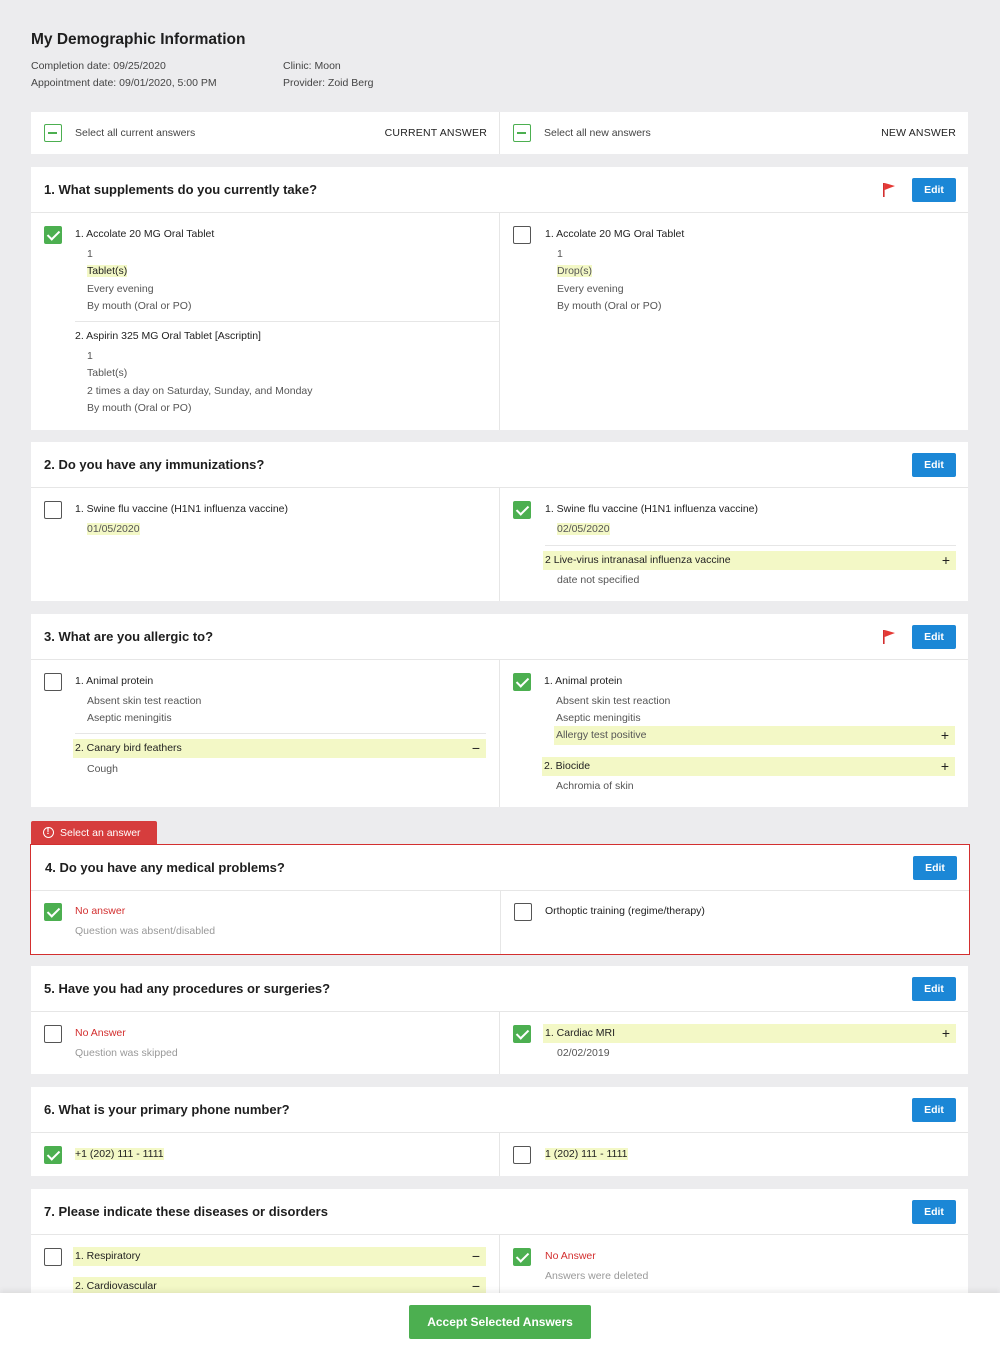  Describe the element at coordinates (53, 133) in the screenshot. I see `select-all-current-checkbox` at that location.